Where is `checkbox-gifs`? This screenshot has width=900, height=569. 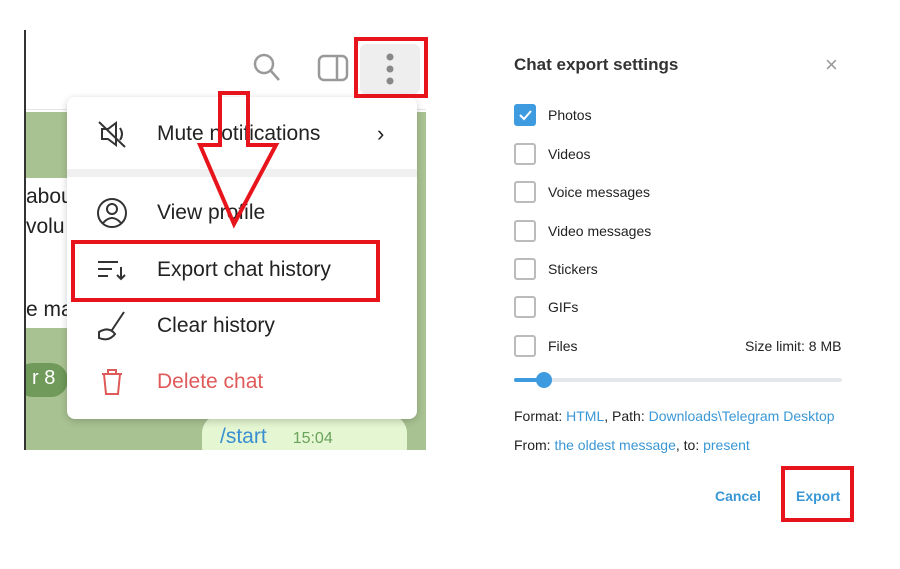
checkbox-gifs is located at coordinates (525, 307).